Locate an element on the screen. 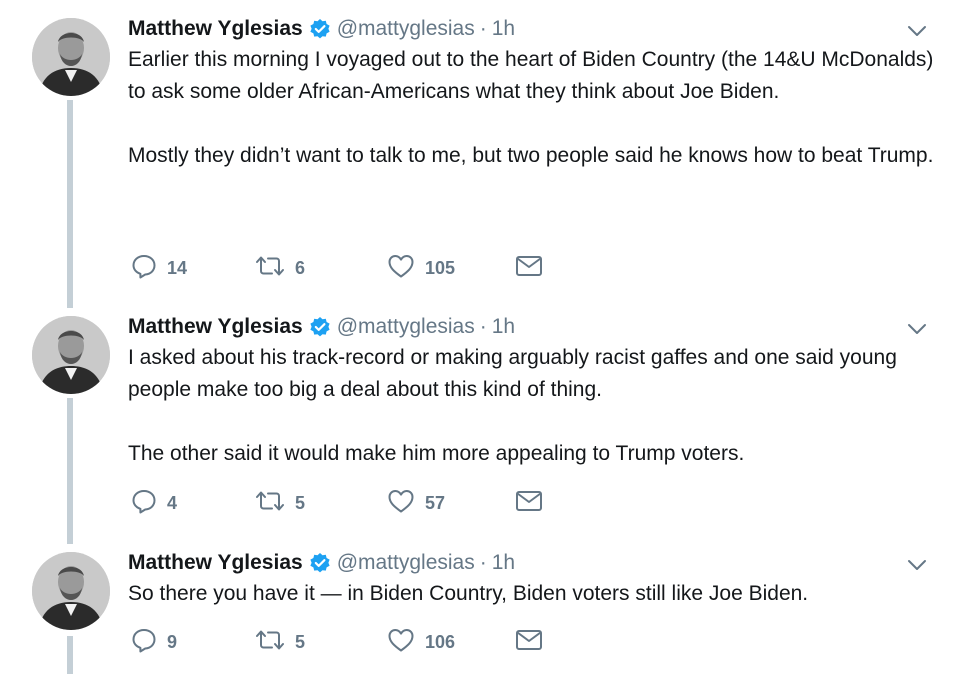  like-button: 57 is located at coordinates (416, 503).